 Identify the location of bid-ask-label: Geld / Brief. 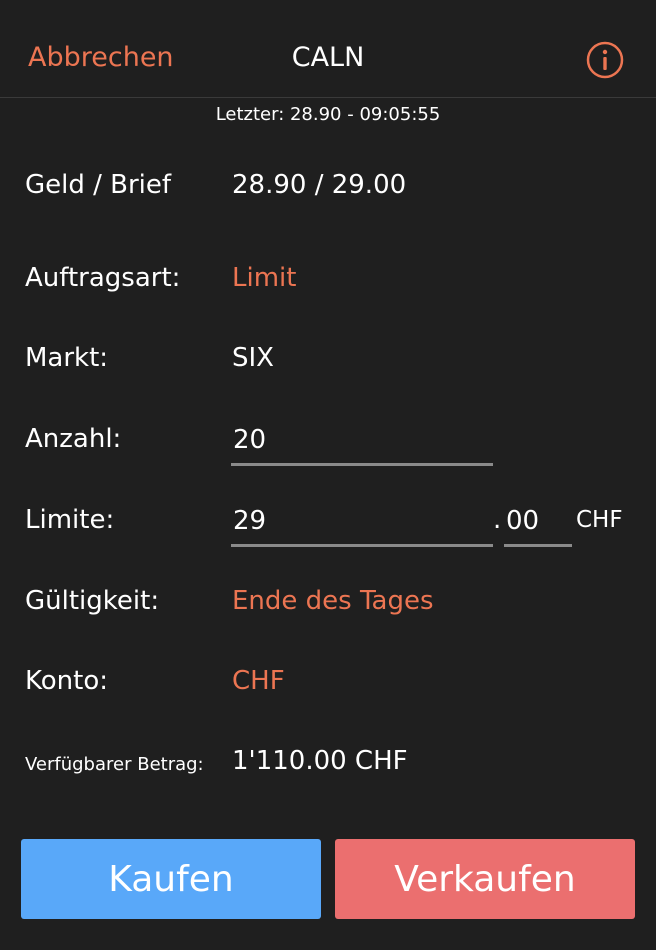
(98, 185).